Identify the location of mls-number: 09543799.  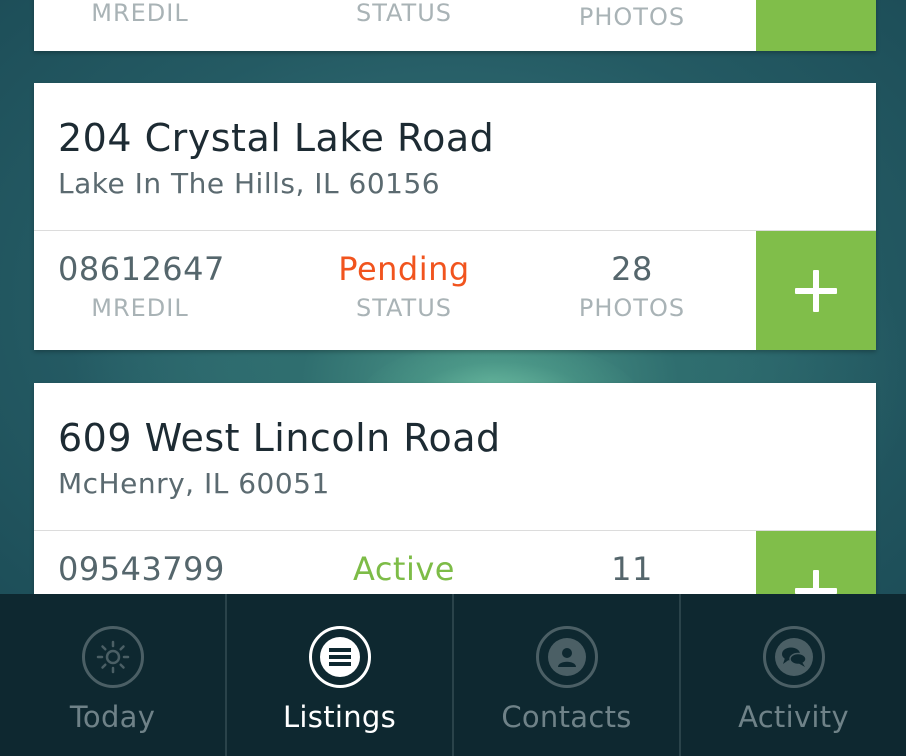
(141, 569).